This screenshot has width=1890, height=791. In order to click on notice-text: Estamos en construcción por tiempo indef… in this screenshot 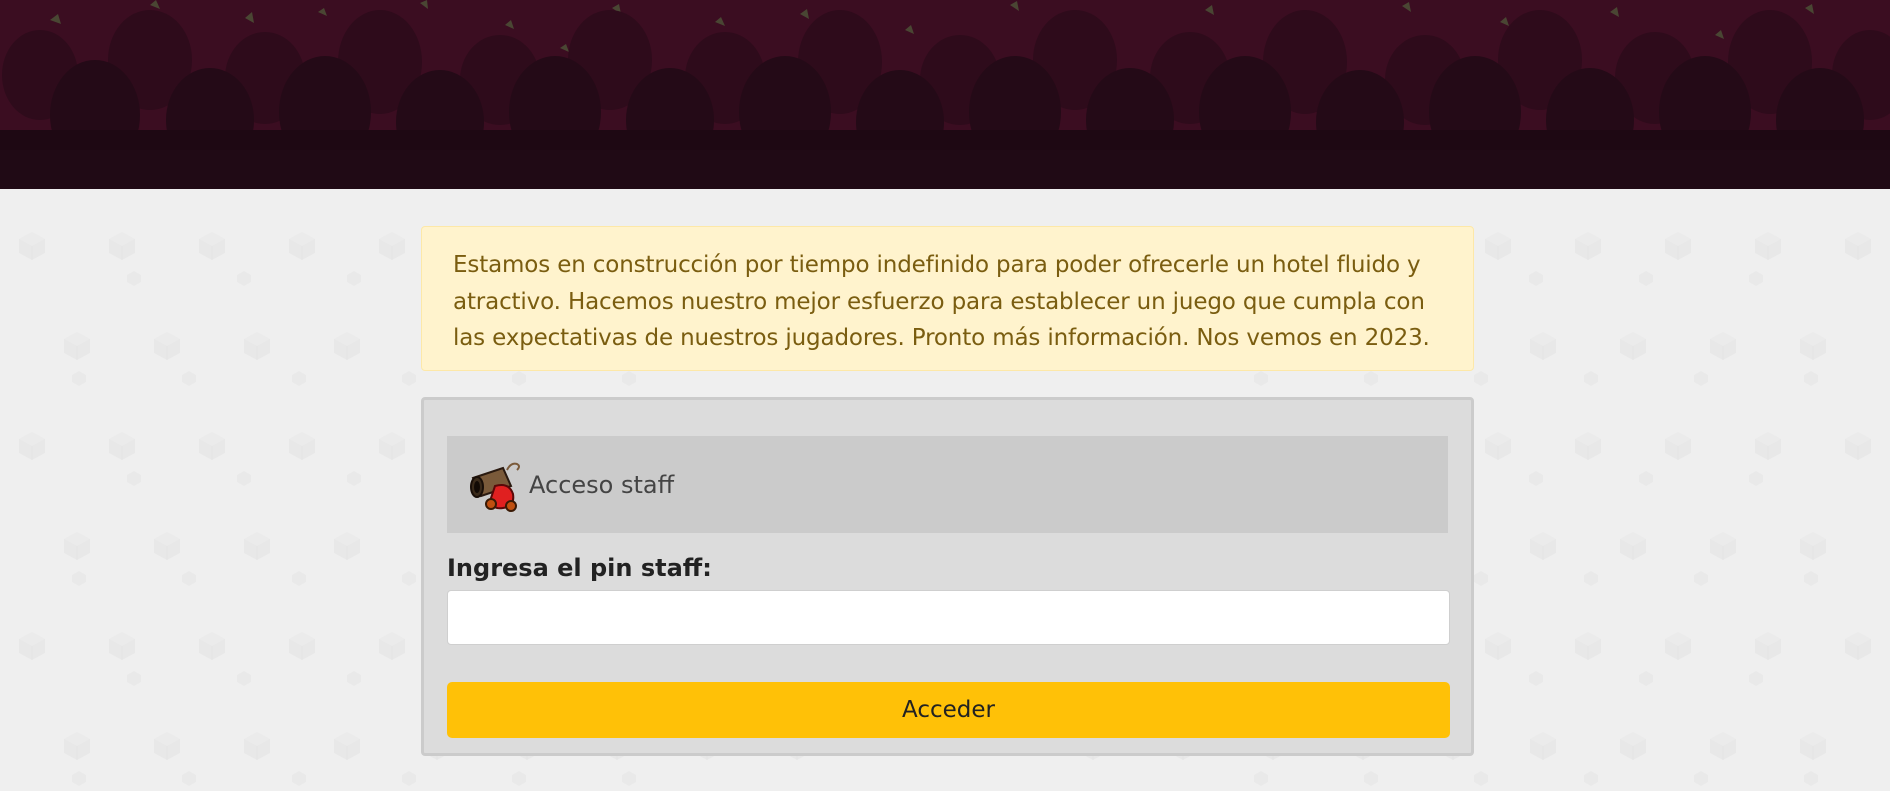, I will do `click(941, 301)`.